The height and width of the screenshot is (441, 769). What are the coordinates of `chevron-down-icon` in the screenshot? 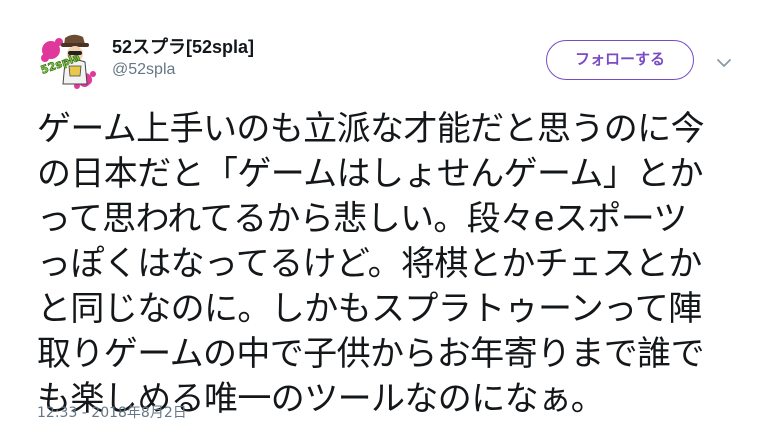 It's located at (724, 63).